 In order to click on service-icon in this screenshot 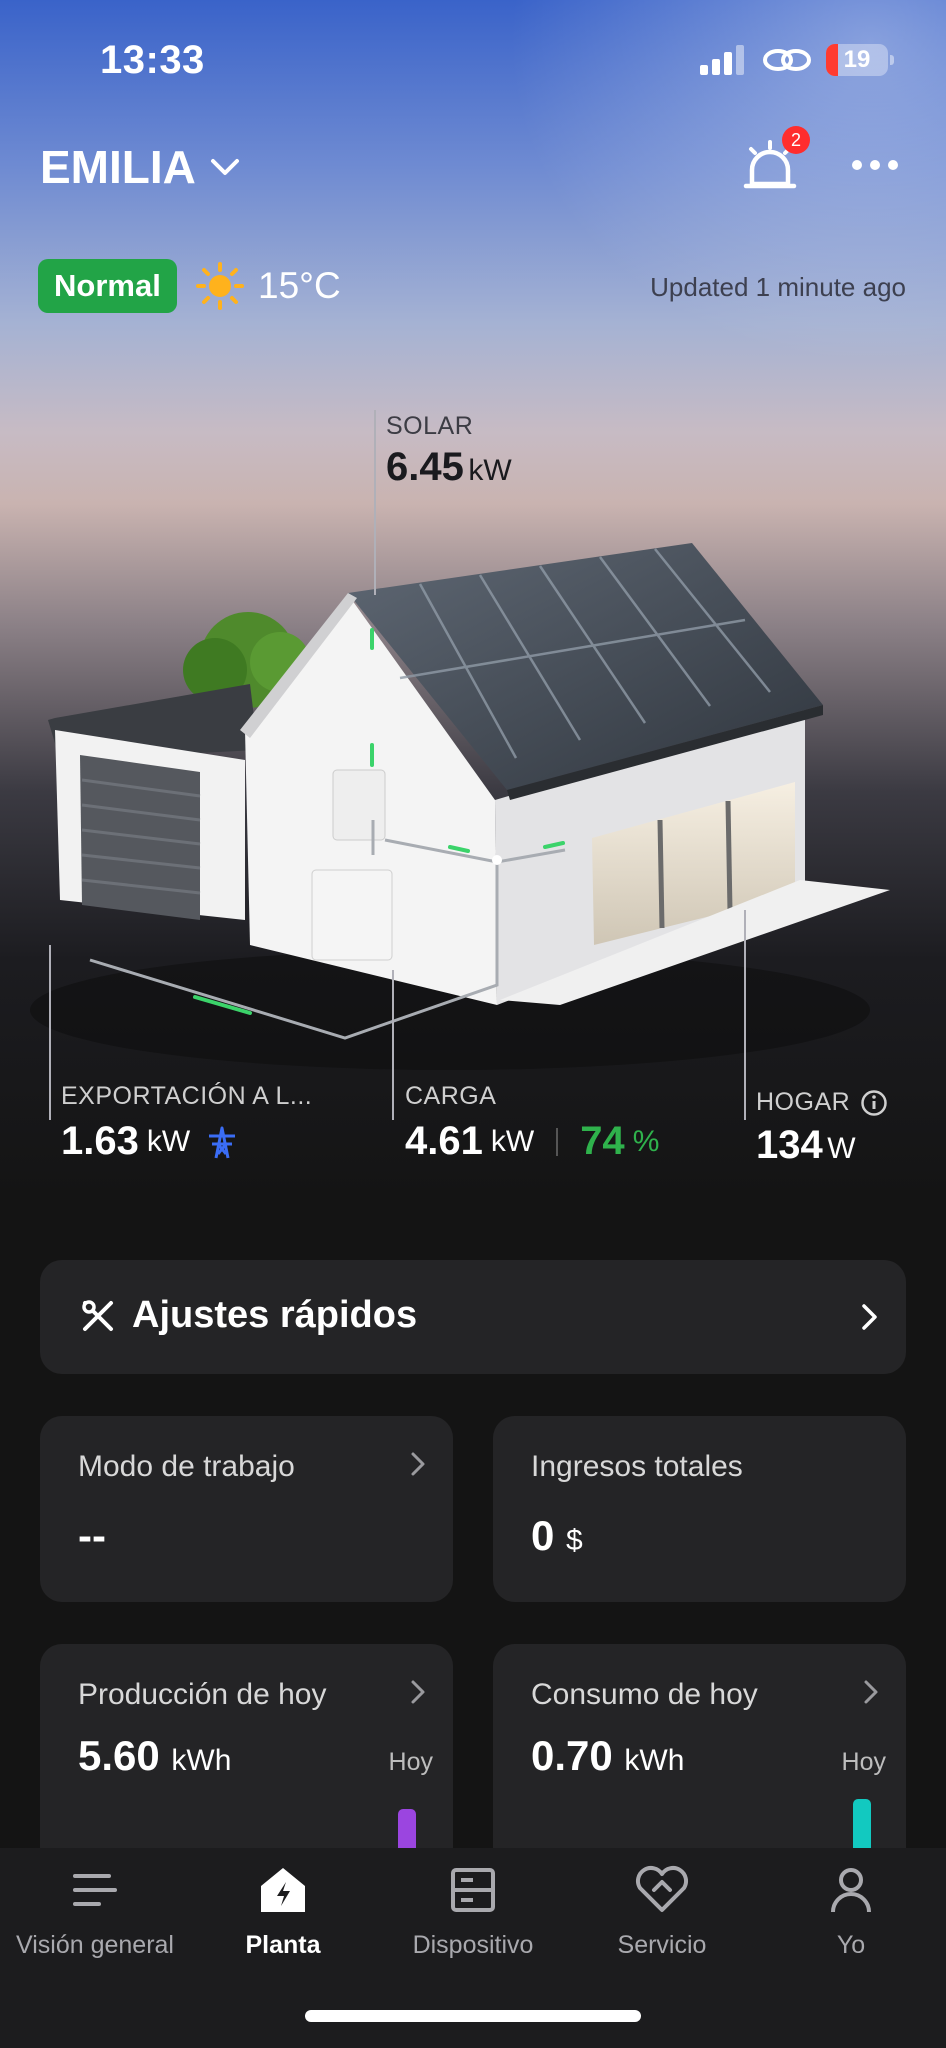, I will do `click(662, 1889)`.